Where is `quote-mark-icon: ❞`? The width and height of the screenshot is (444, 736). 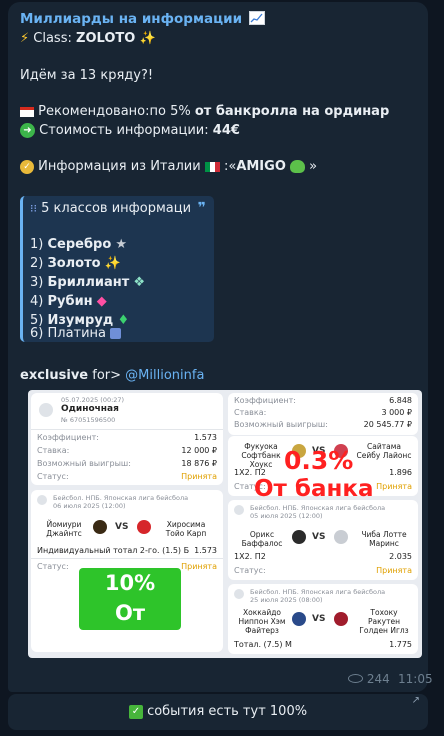
quote-mark-icon: ❞ is located at coordinates (201, 208).